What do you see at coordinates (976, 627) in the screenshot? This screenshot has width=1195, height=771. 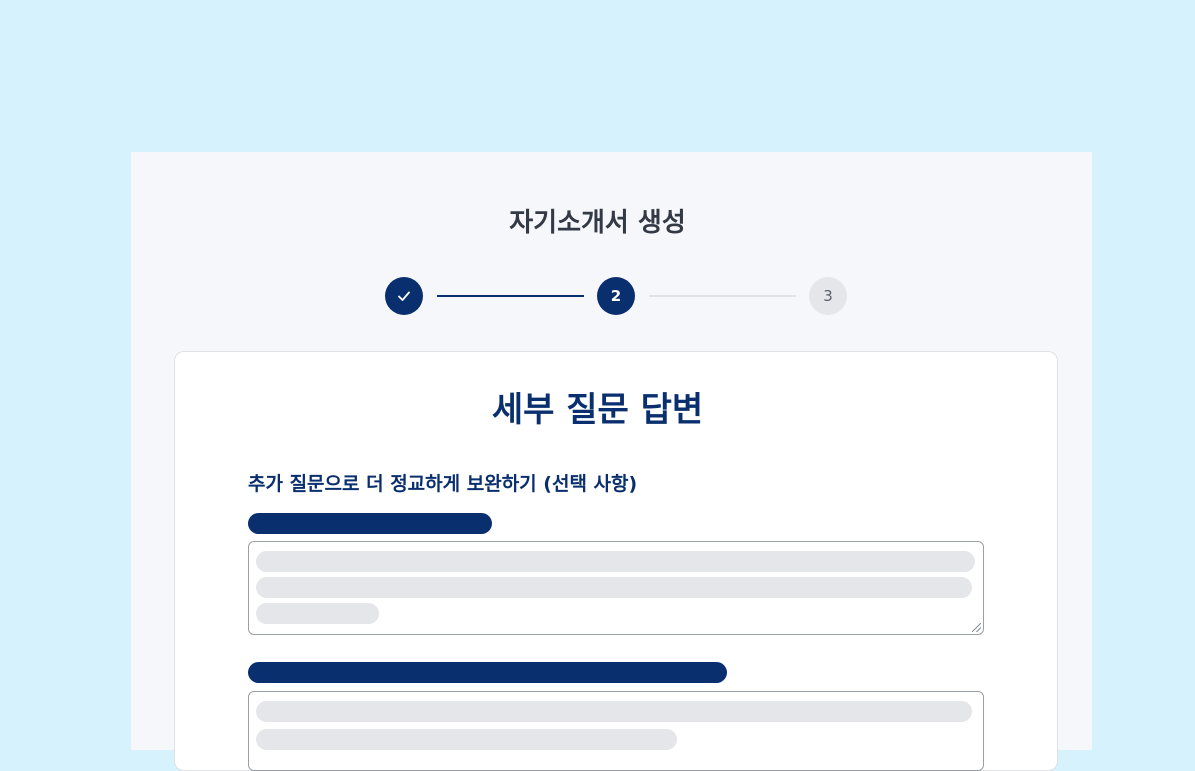 I see `resize-handle-icon` at bounding box center [976, 627].